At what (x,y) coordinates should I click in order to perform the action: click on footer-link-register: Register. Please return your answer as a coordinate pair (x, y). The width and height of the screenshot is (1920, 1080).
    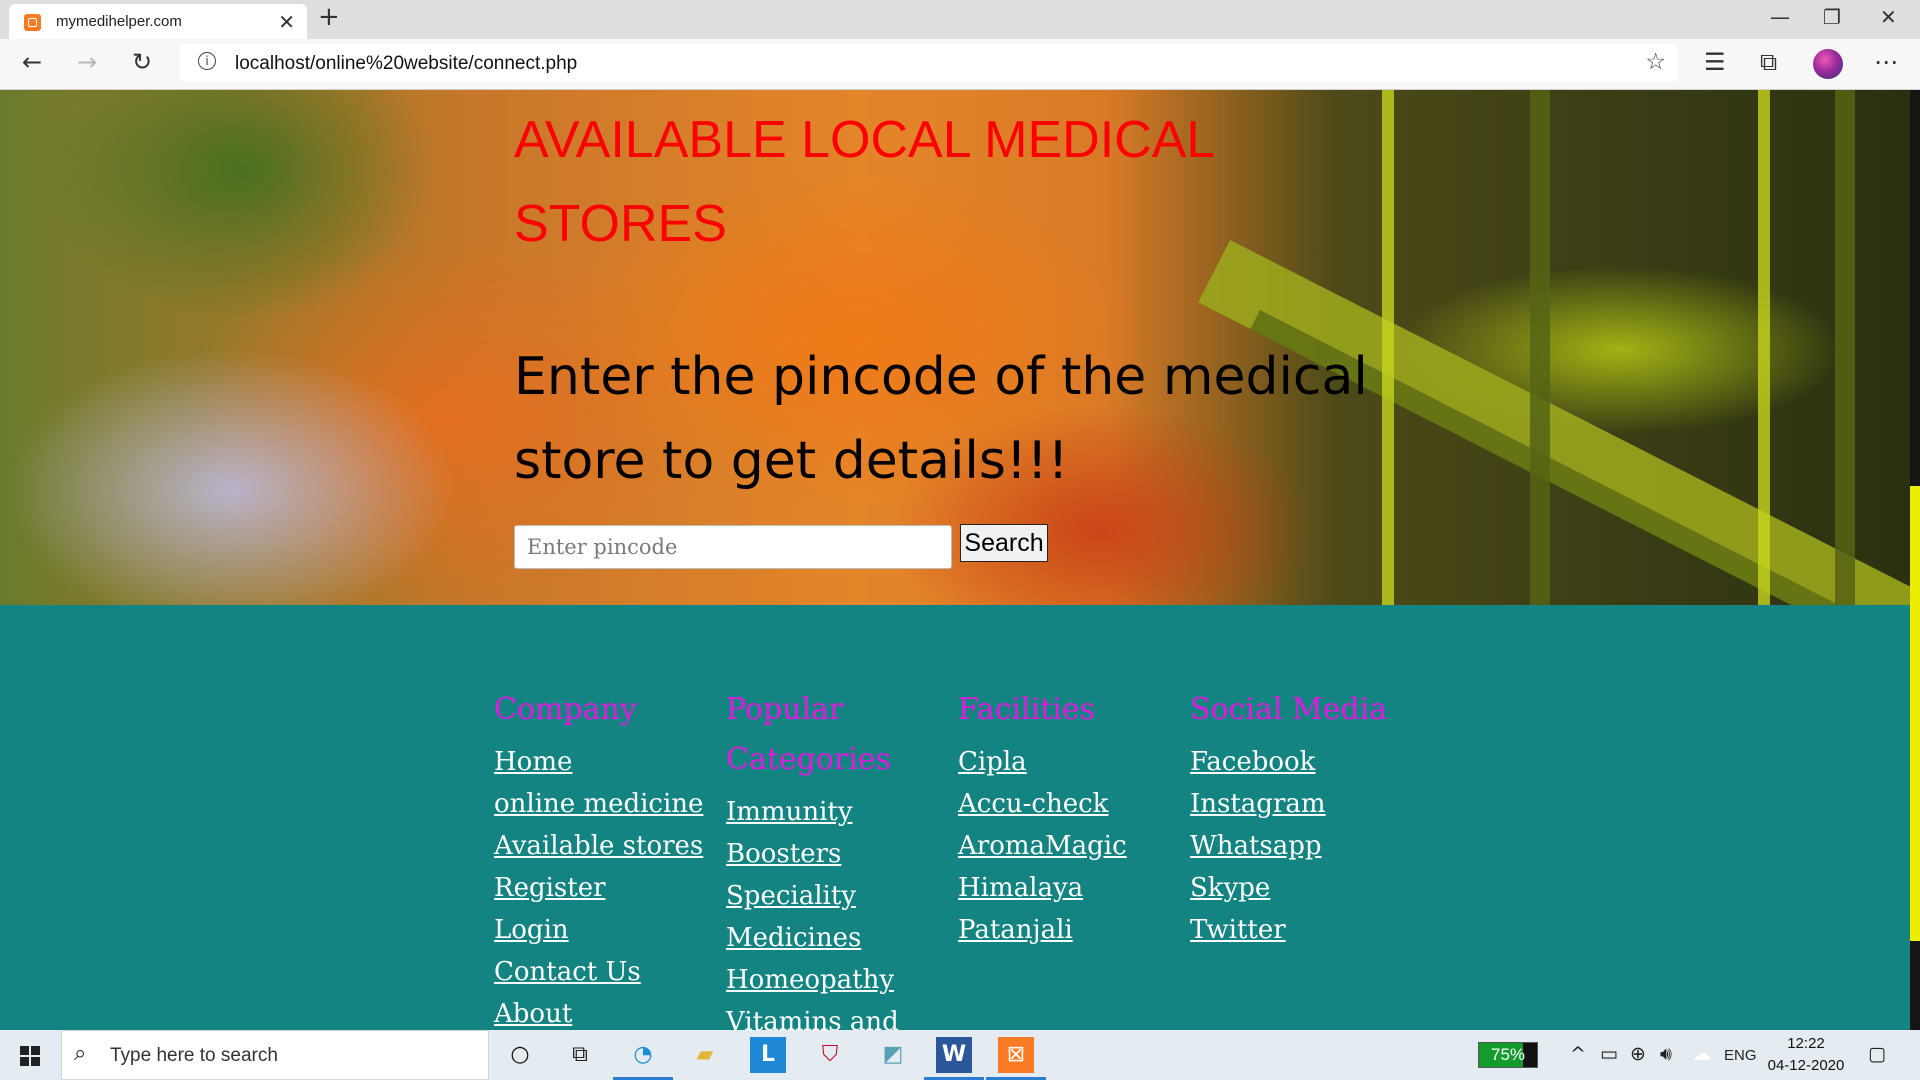
    Looking at the image, I should click on (604, 888).